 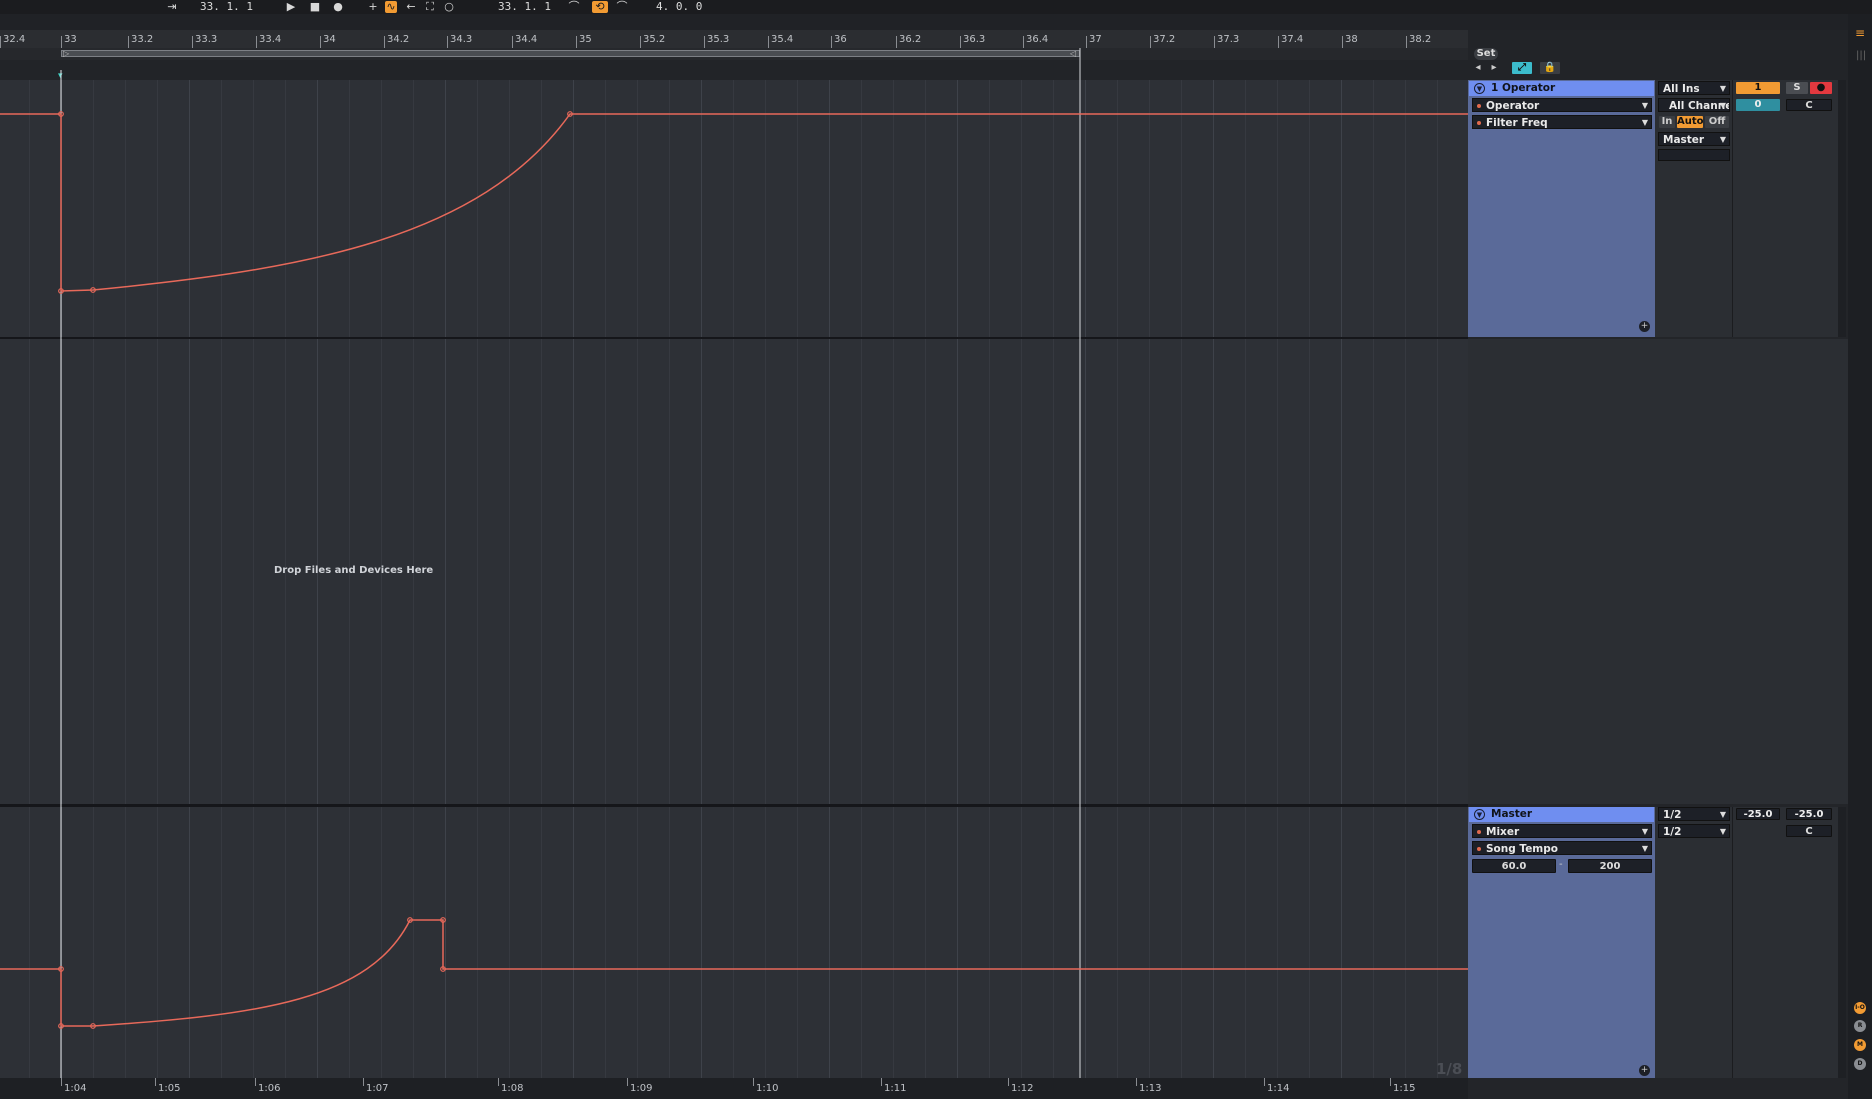 What do you see at coordinates (1821, 88) in the screenshot?
I see `arm-button: ●` at bounding box center [1821, 88].